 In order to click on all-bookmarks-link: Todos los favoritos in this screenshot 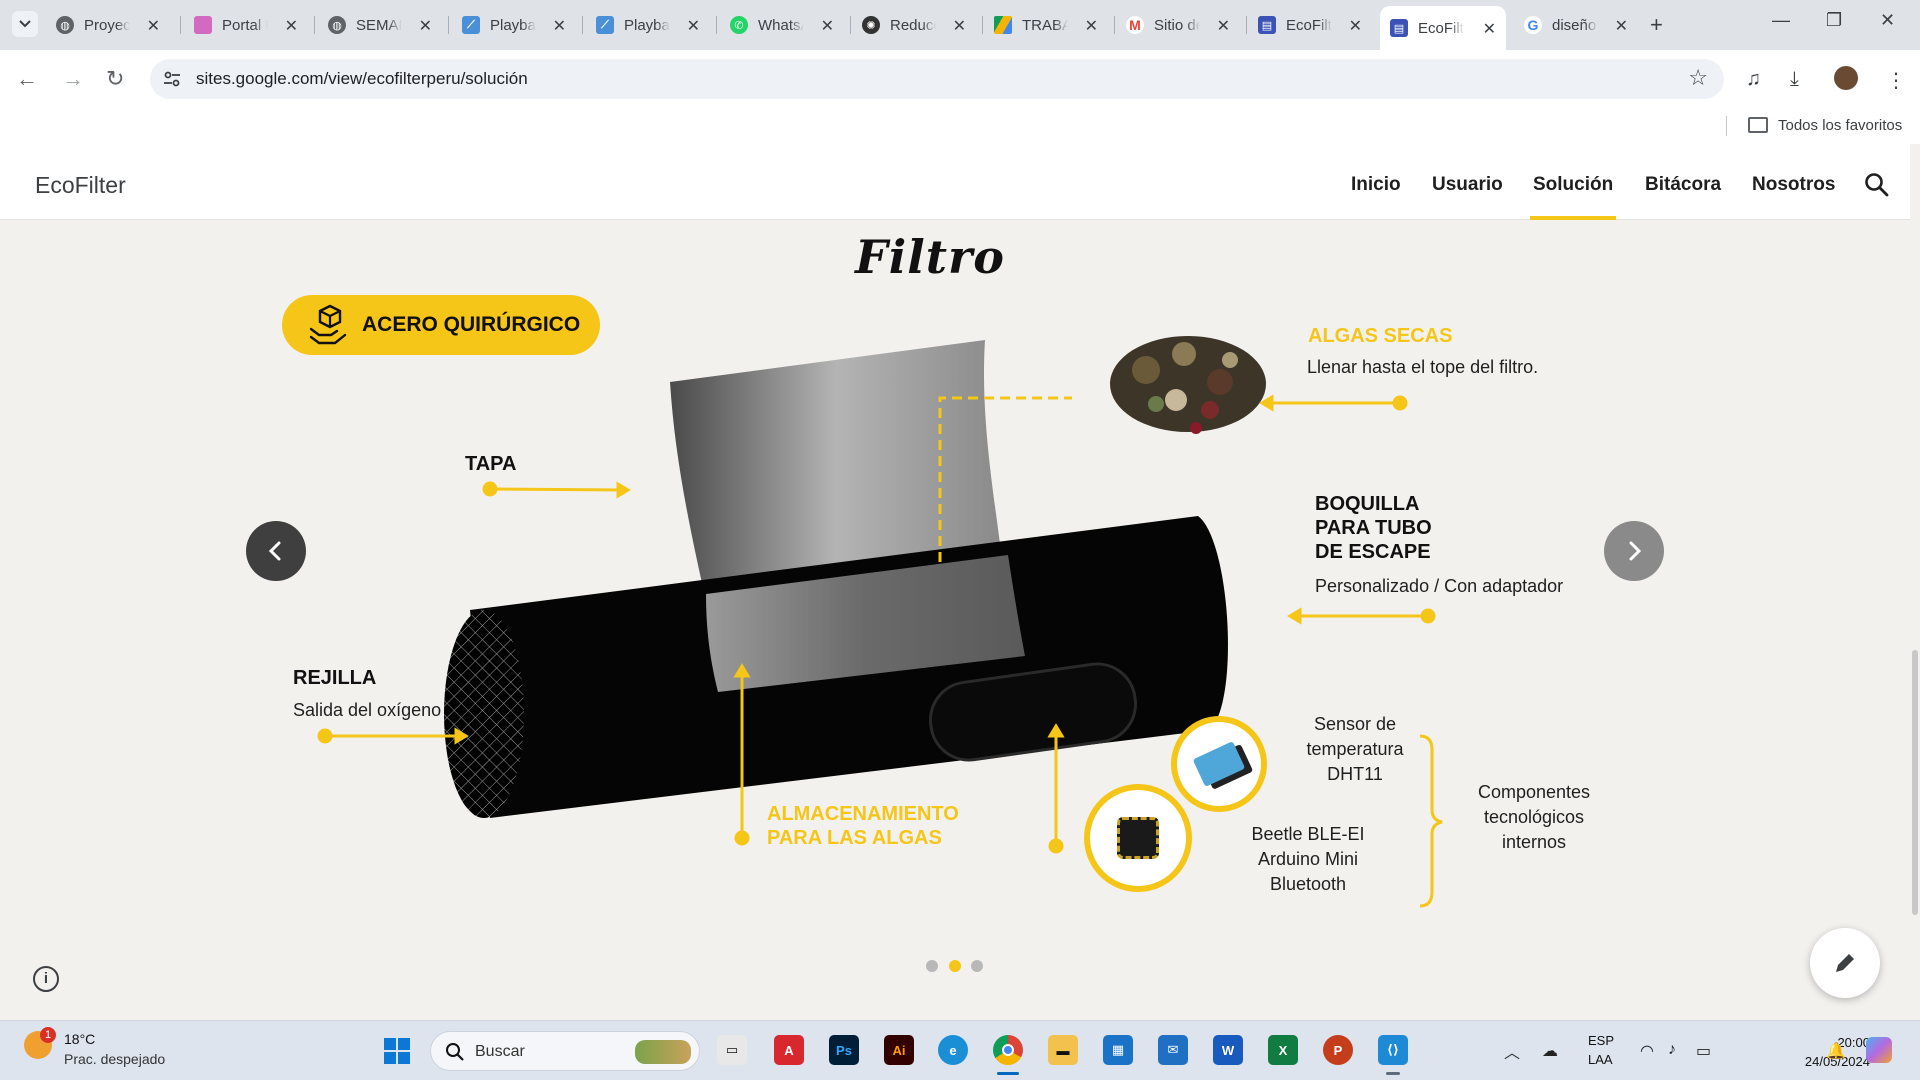, I will do `click(1840, 125)`.